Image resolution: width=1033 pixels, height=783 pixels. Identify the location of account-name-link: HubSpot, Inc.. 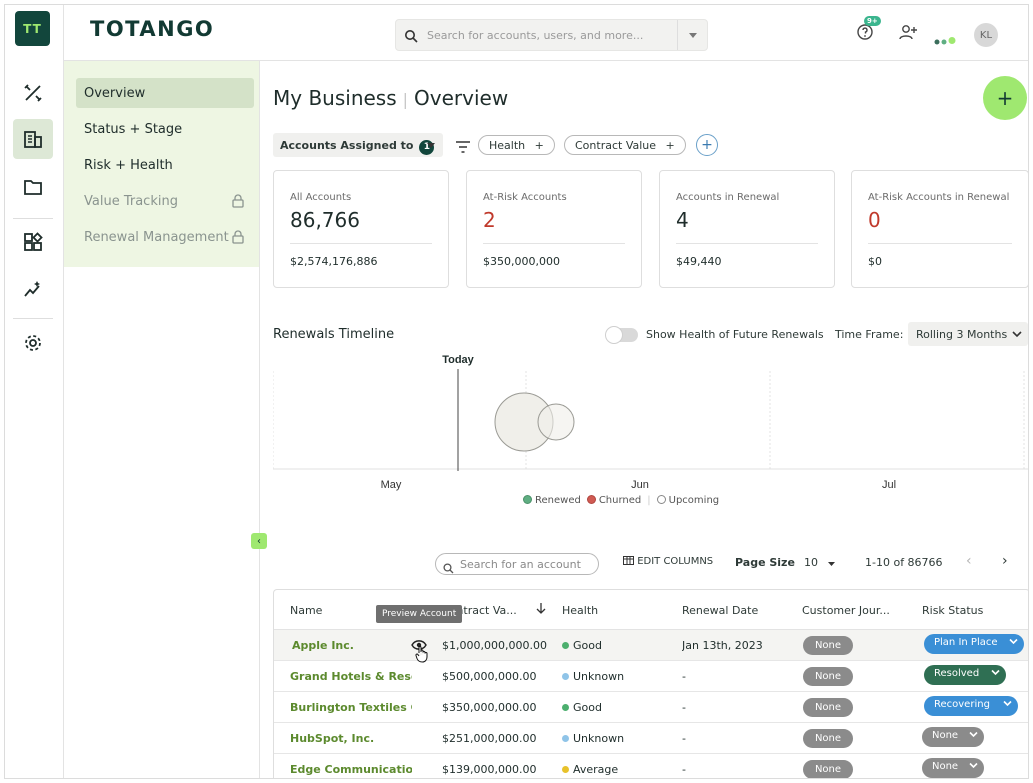
(351, 738).